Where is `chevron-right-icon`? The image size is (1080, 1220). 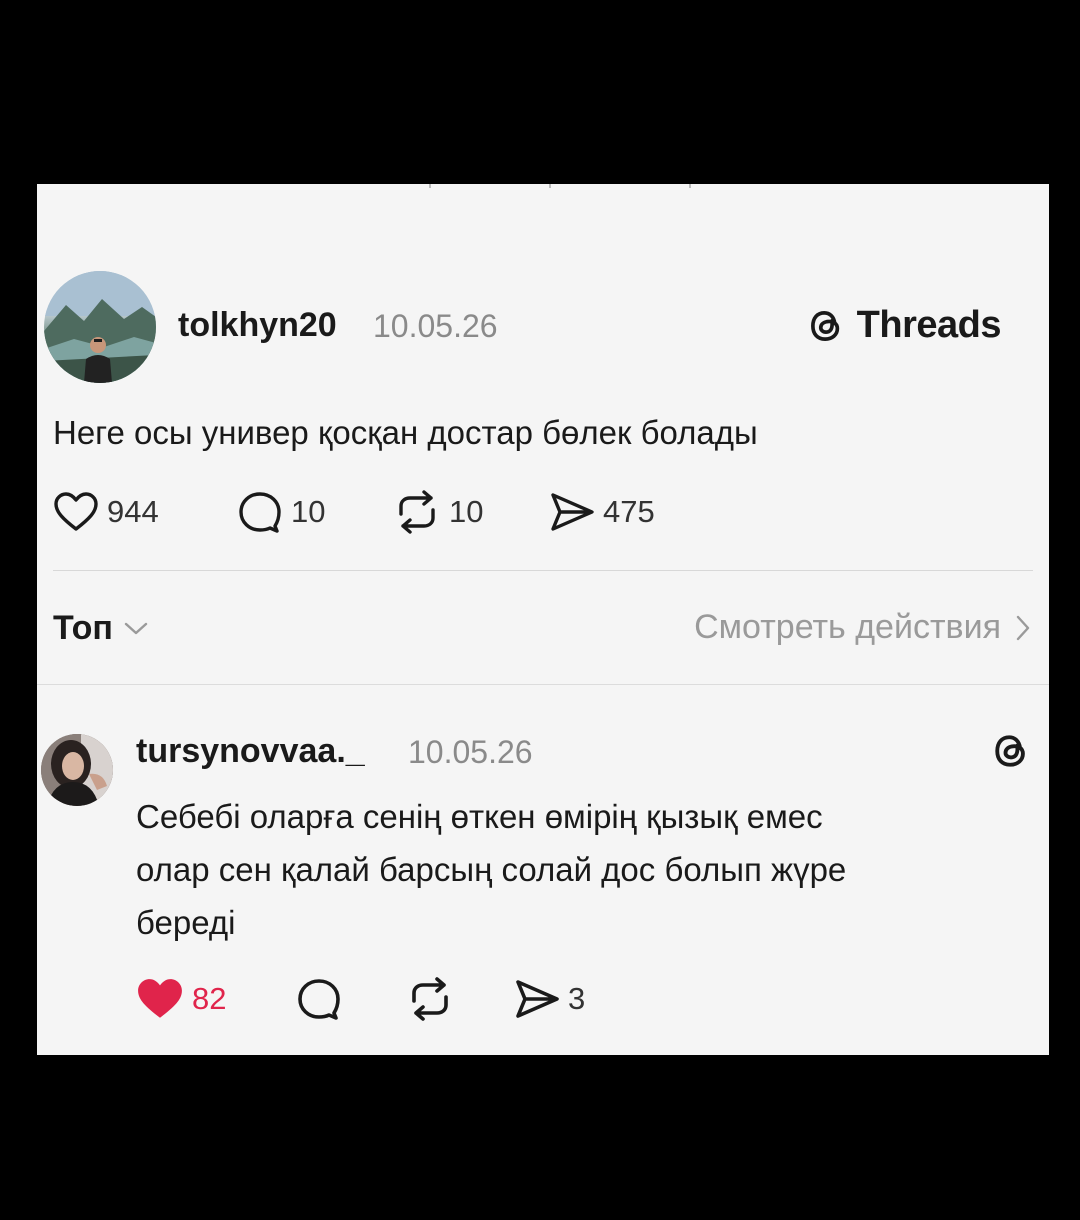 chevron-right-icon is located at coordinates (1023, 627).